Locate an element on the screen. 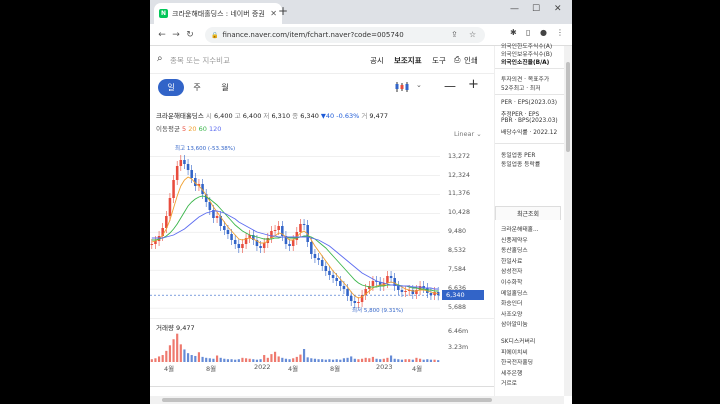 This screenshot has height=404, width=720. minimize-icon: — is located at coordinates (514, 9).